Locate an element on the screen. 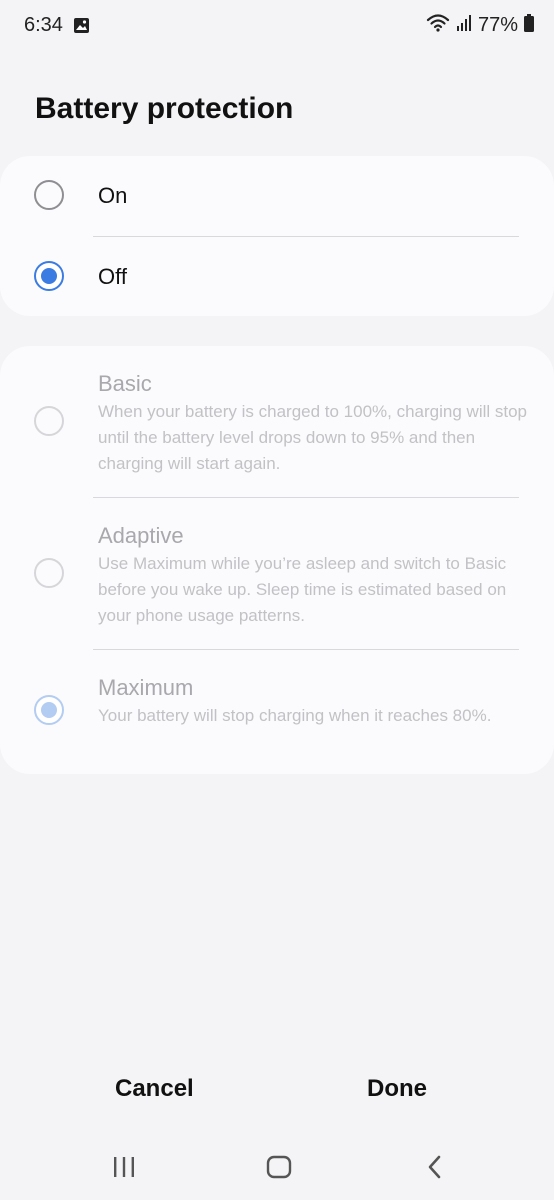 The height and width of the screenshot is (1200, 554). gallery-icon is located at coordinates (81, 28).